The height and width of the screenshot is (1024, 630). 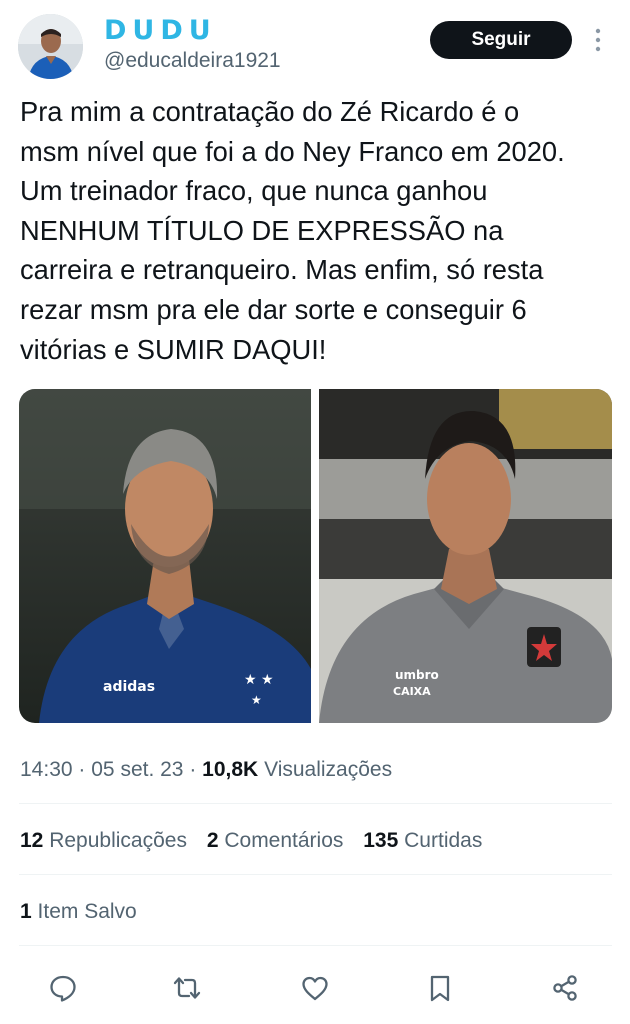 I want to click on like-icon, so click(x=315, y=988).